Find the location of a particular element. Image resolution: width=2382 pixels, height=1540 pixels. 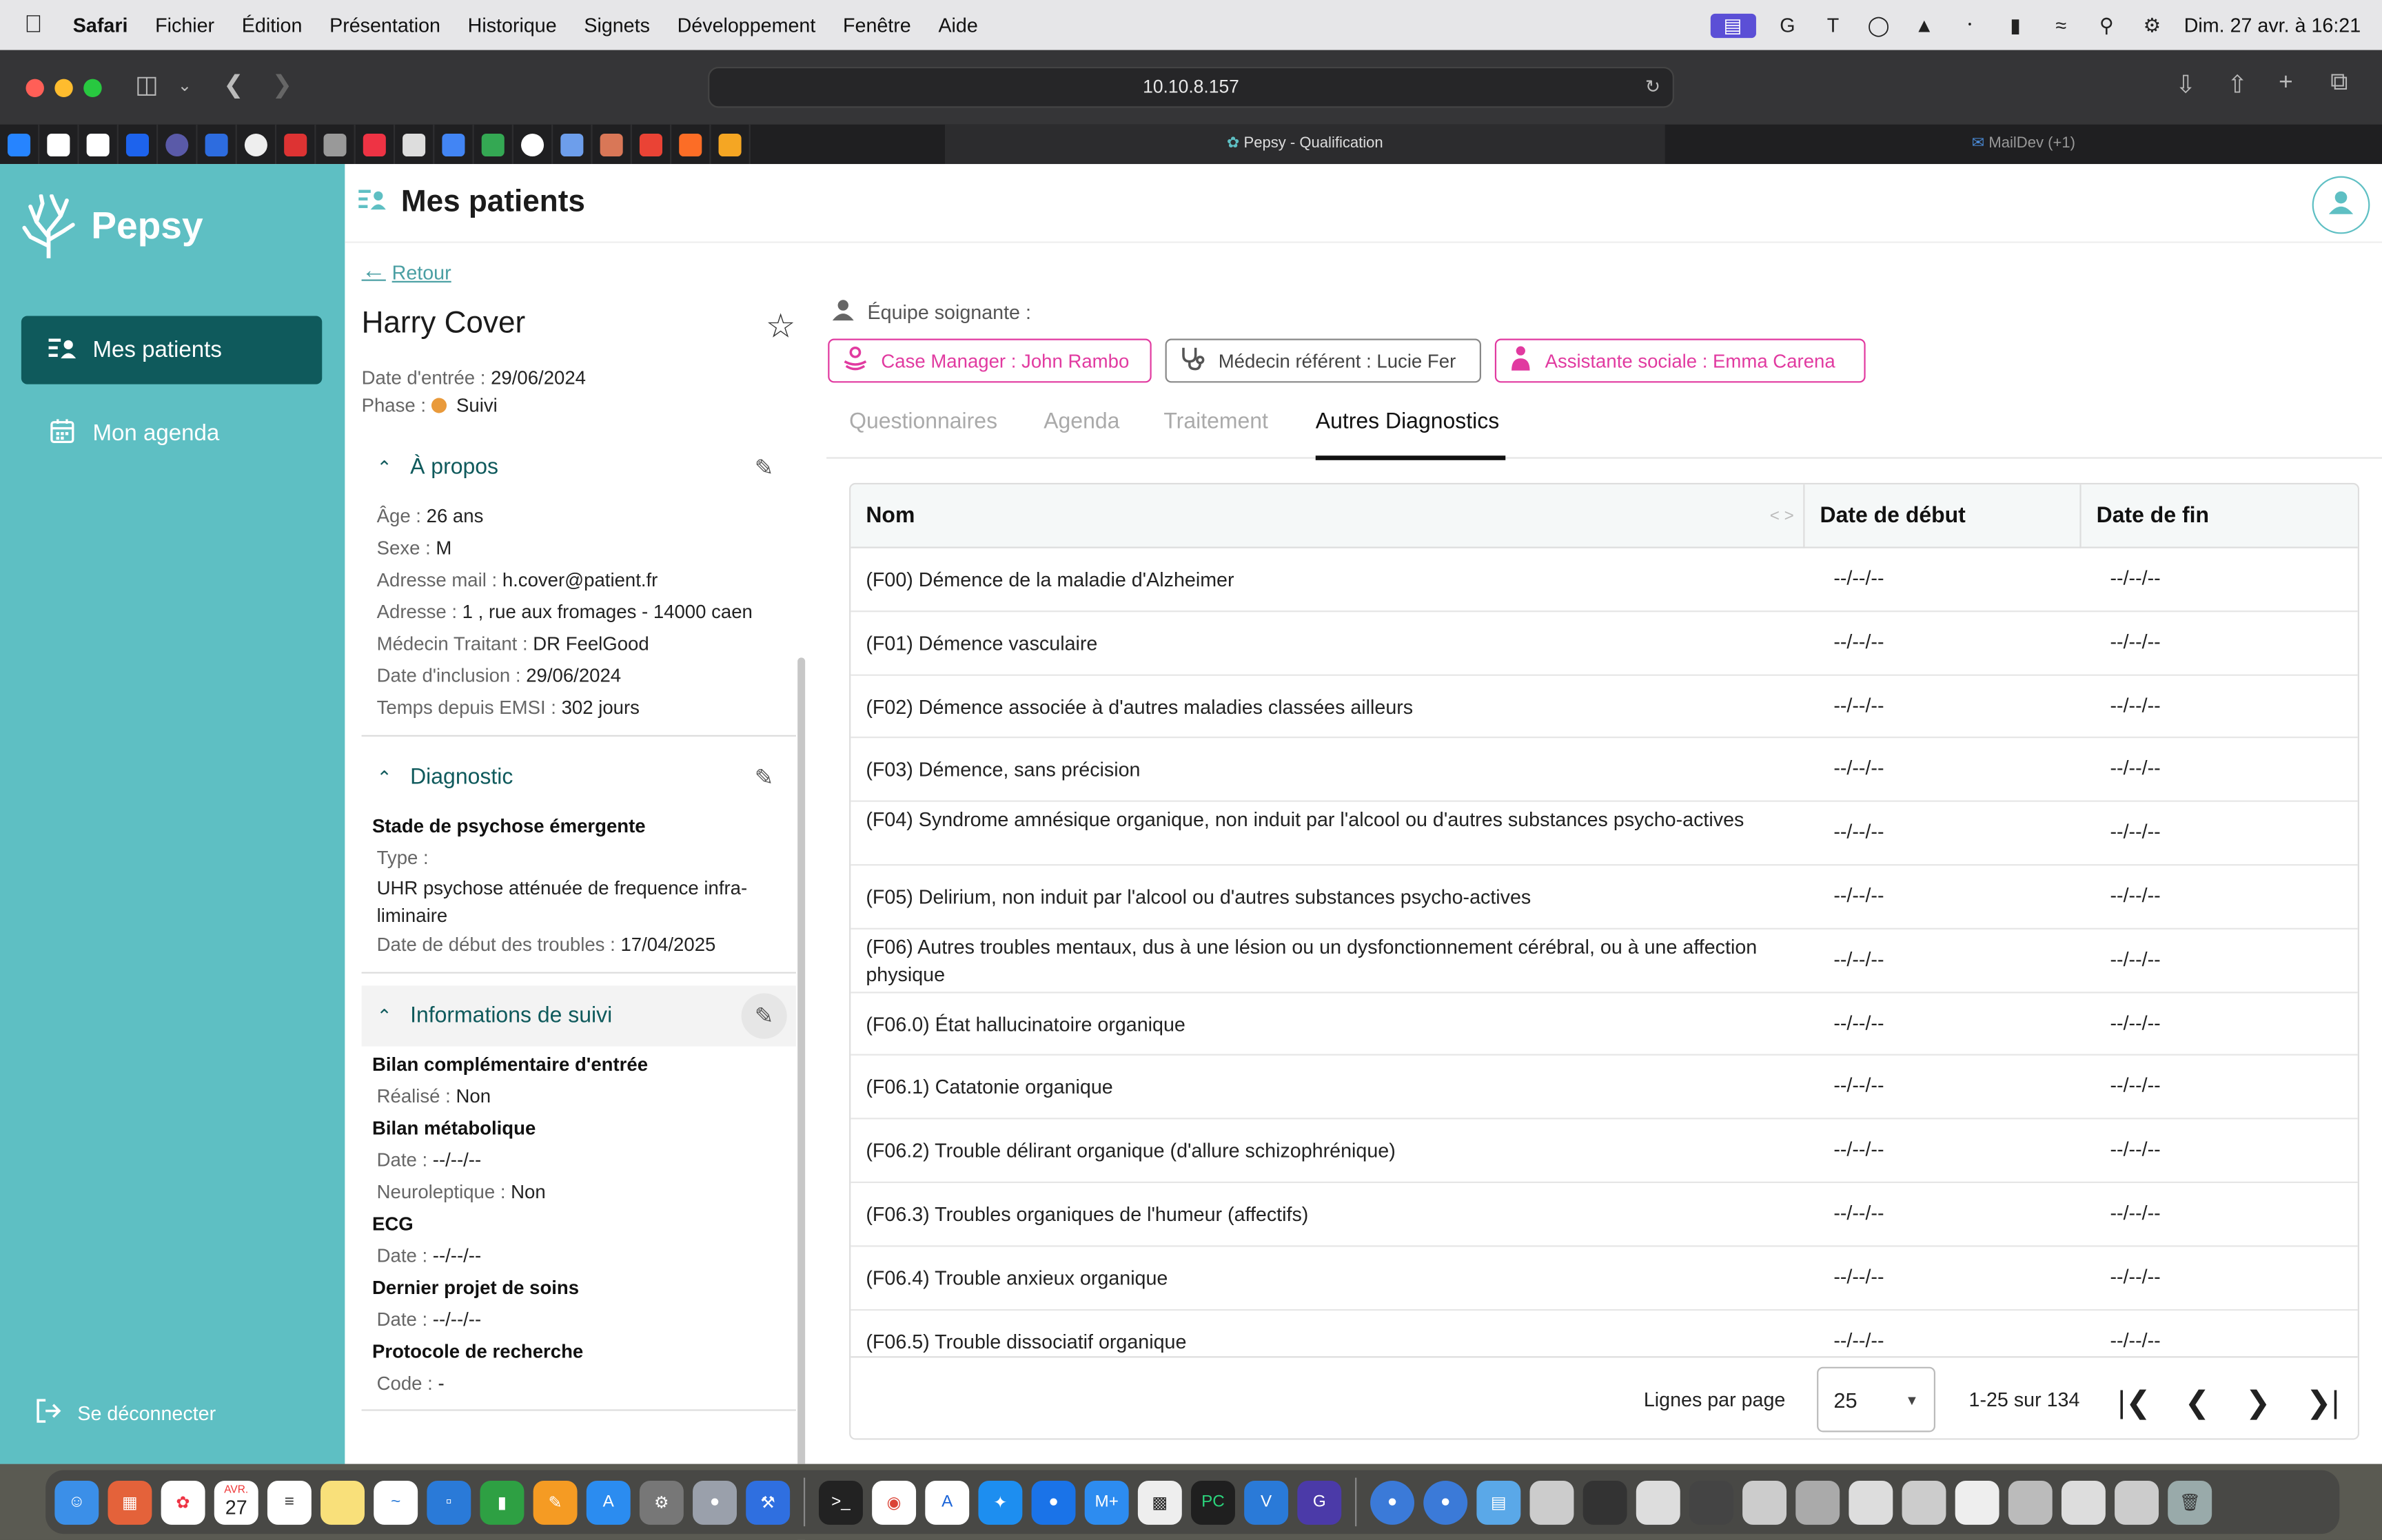

sidebar-item-mon-agenda: Mon agenda is located at coordinates (171, 434).